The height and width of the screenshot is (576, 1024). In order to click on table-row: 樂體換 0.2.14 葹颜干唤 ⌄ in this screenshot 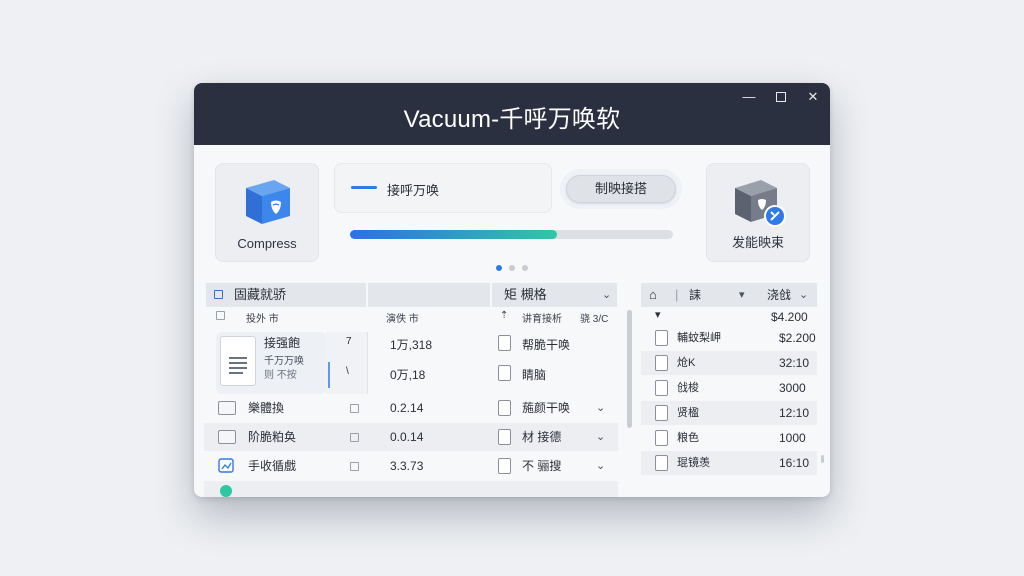, I will do `click(411, 408)`.